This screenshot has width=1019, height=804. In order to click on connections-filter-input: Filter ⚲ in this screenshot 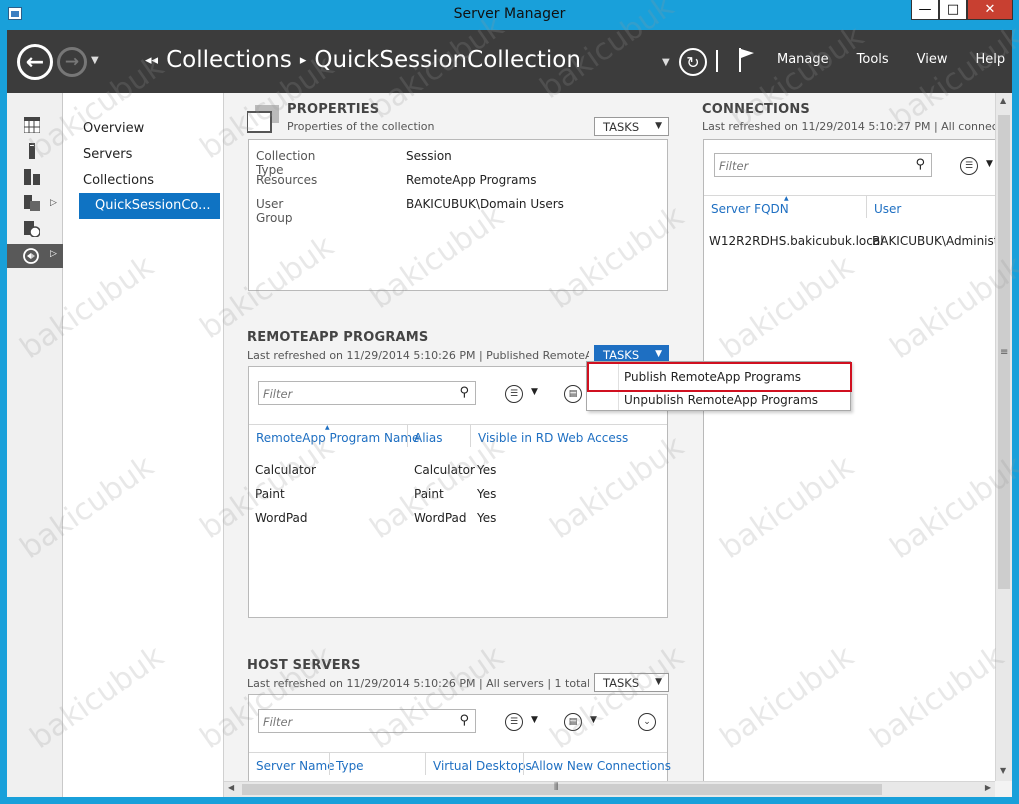, I will do `click(823, 165)`.